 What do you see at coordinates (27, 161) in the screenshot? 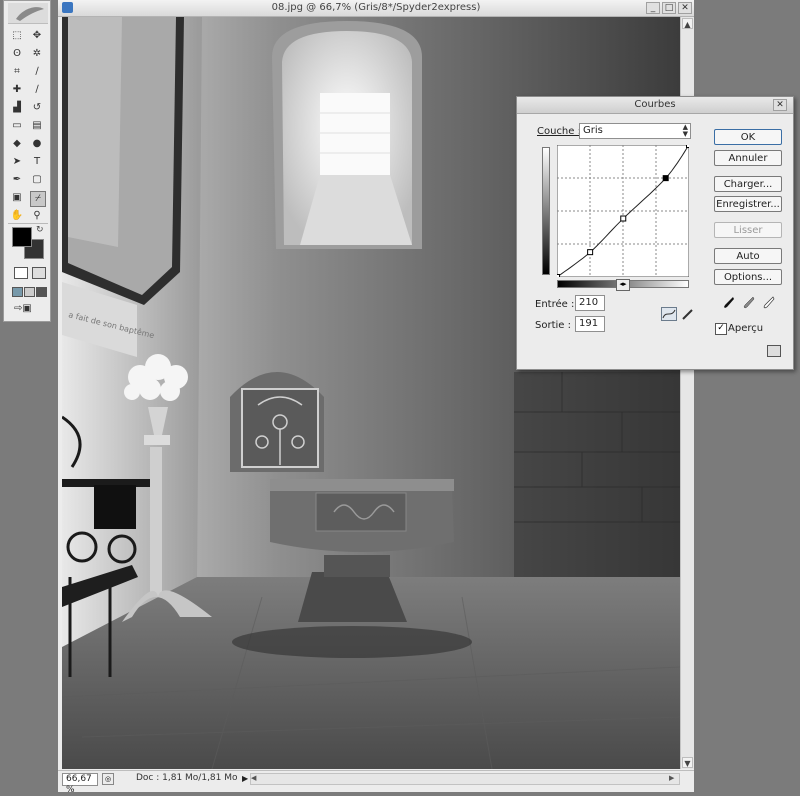
I see `toolbox-panel: ⬚ ✥ ʘ ✲ ⌗ ∕ ✚ ∕ ▟ ↺ ▭ ▤ ◆ ● ➤ T ✒ ▢ ▣ ⌿ ✋ ⚲ ↻ ⇨▣` at bounding box center [27, 161].